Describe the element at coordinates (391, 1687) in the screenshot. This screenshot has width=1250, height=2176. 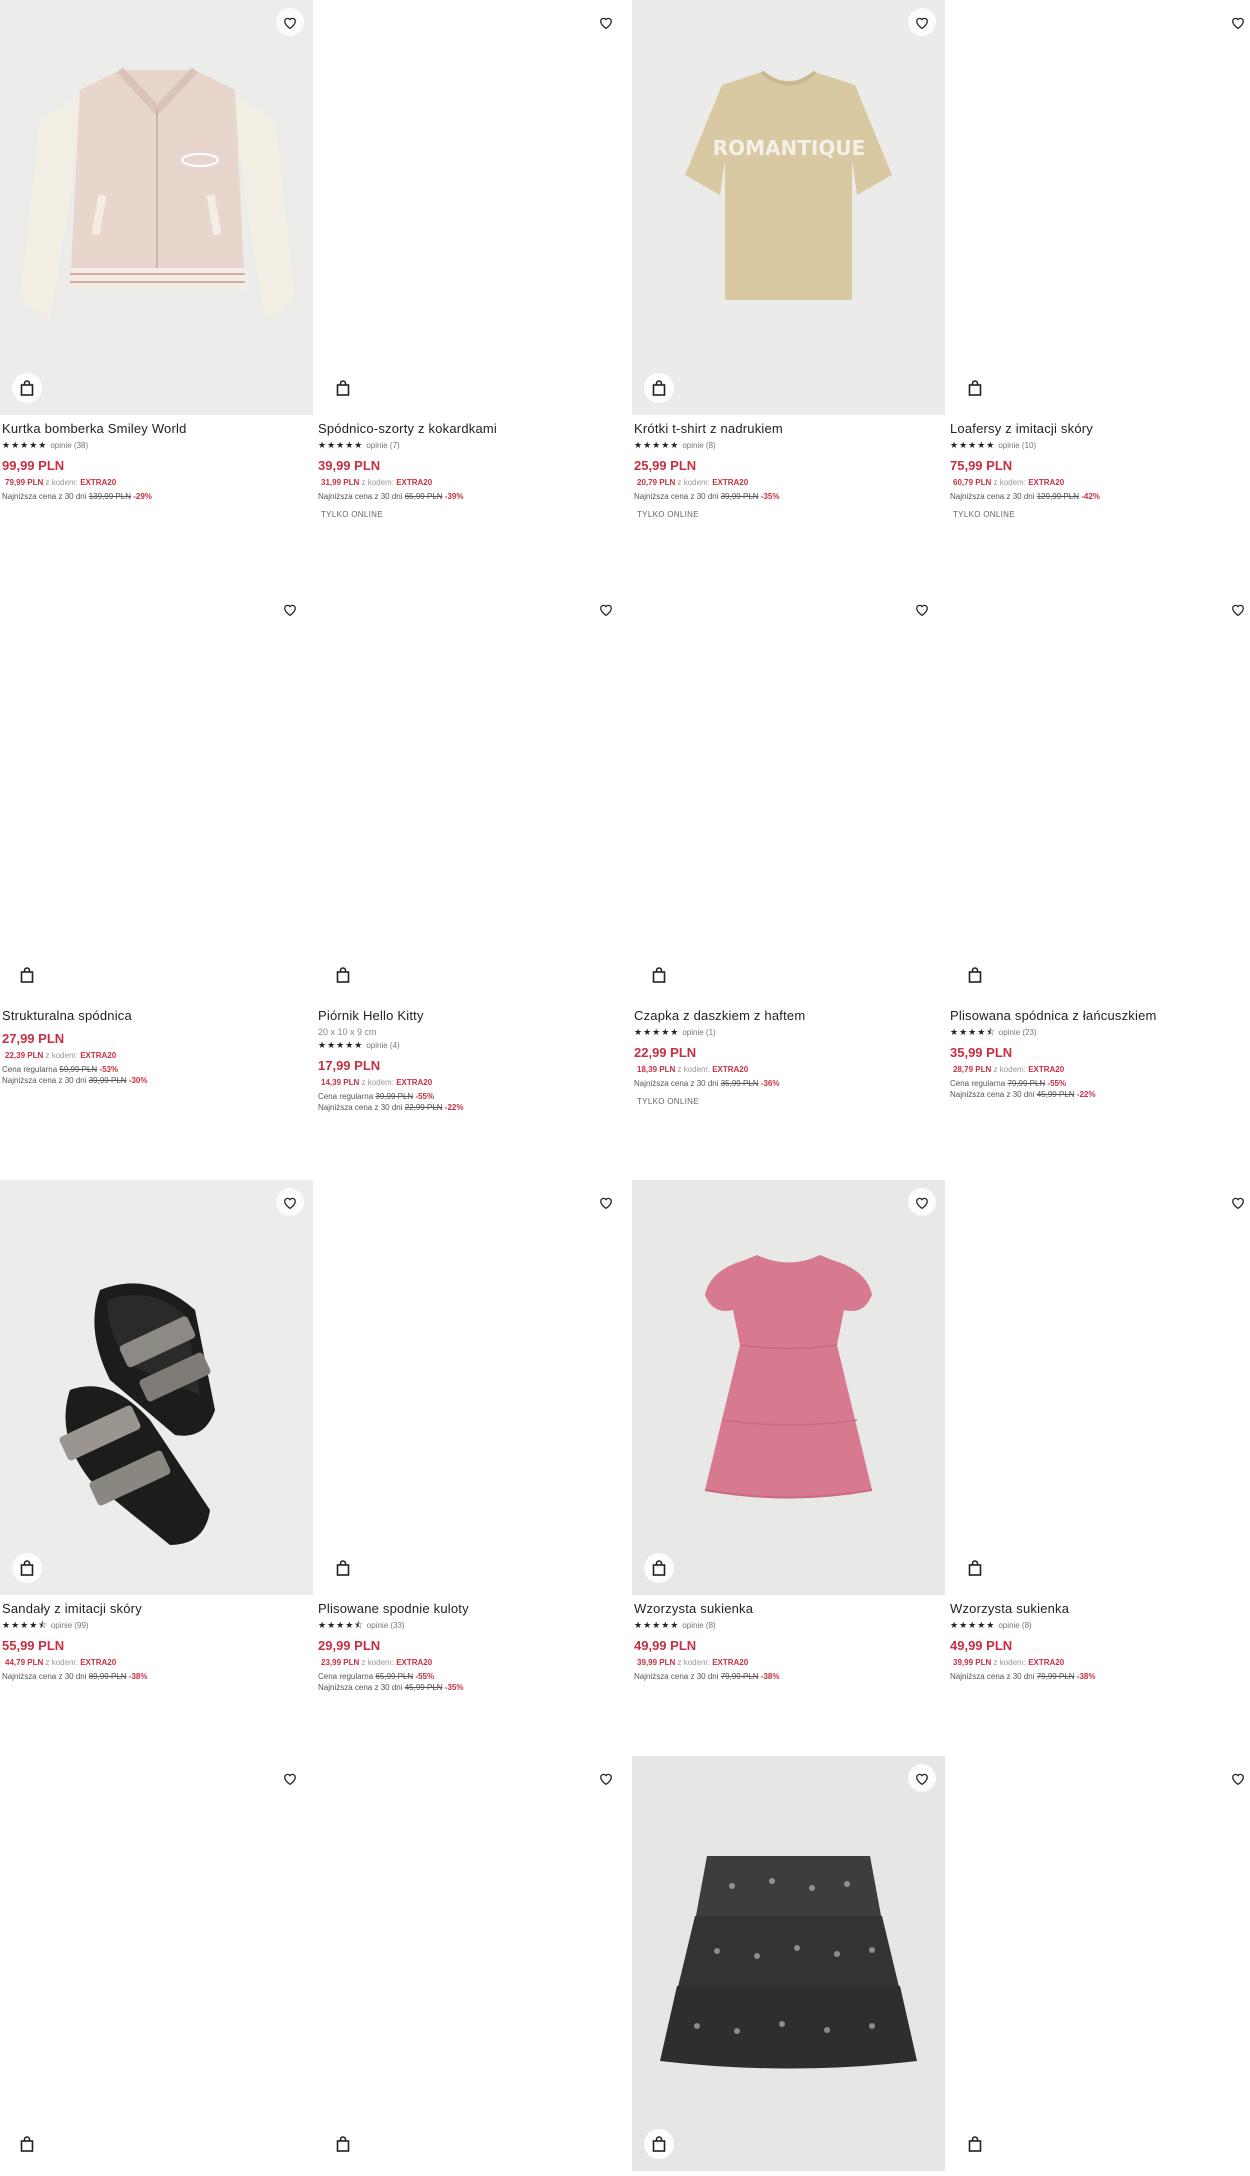
I see `lowest-price: Najniższa cena z 30 dni 45,99 PLN -35%` at that location.